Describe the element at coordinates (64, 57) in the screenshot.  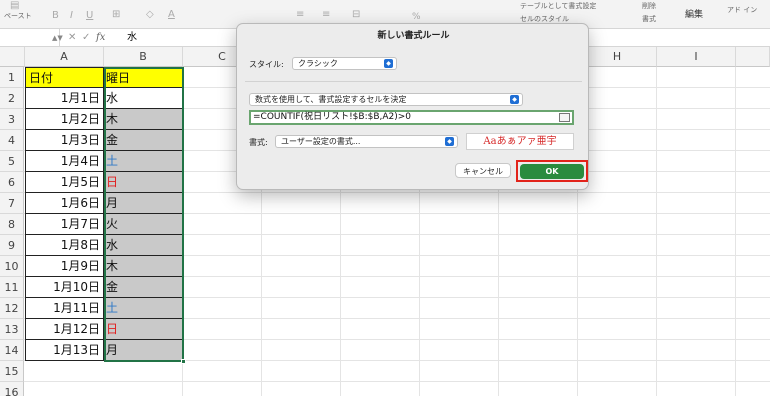
I see `column-header-a: A` at that location.